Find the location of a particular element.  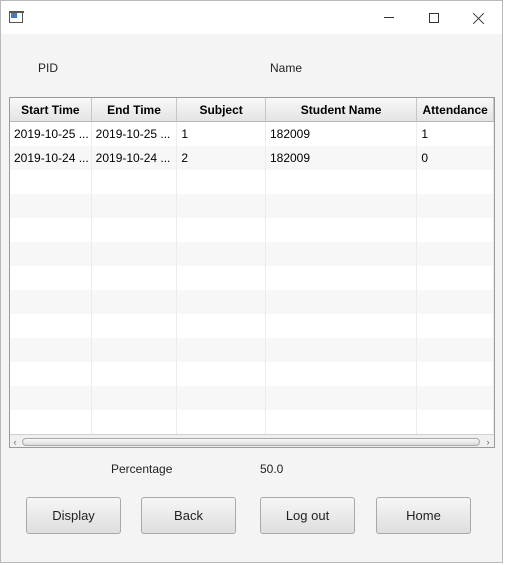

table-row: 2019-10-25 ... 2019-10-25 ... 1 182009 1 is located at coordinates (252, 134).